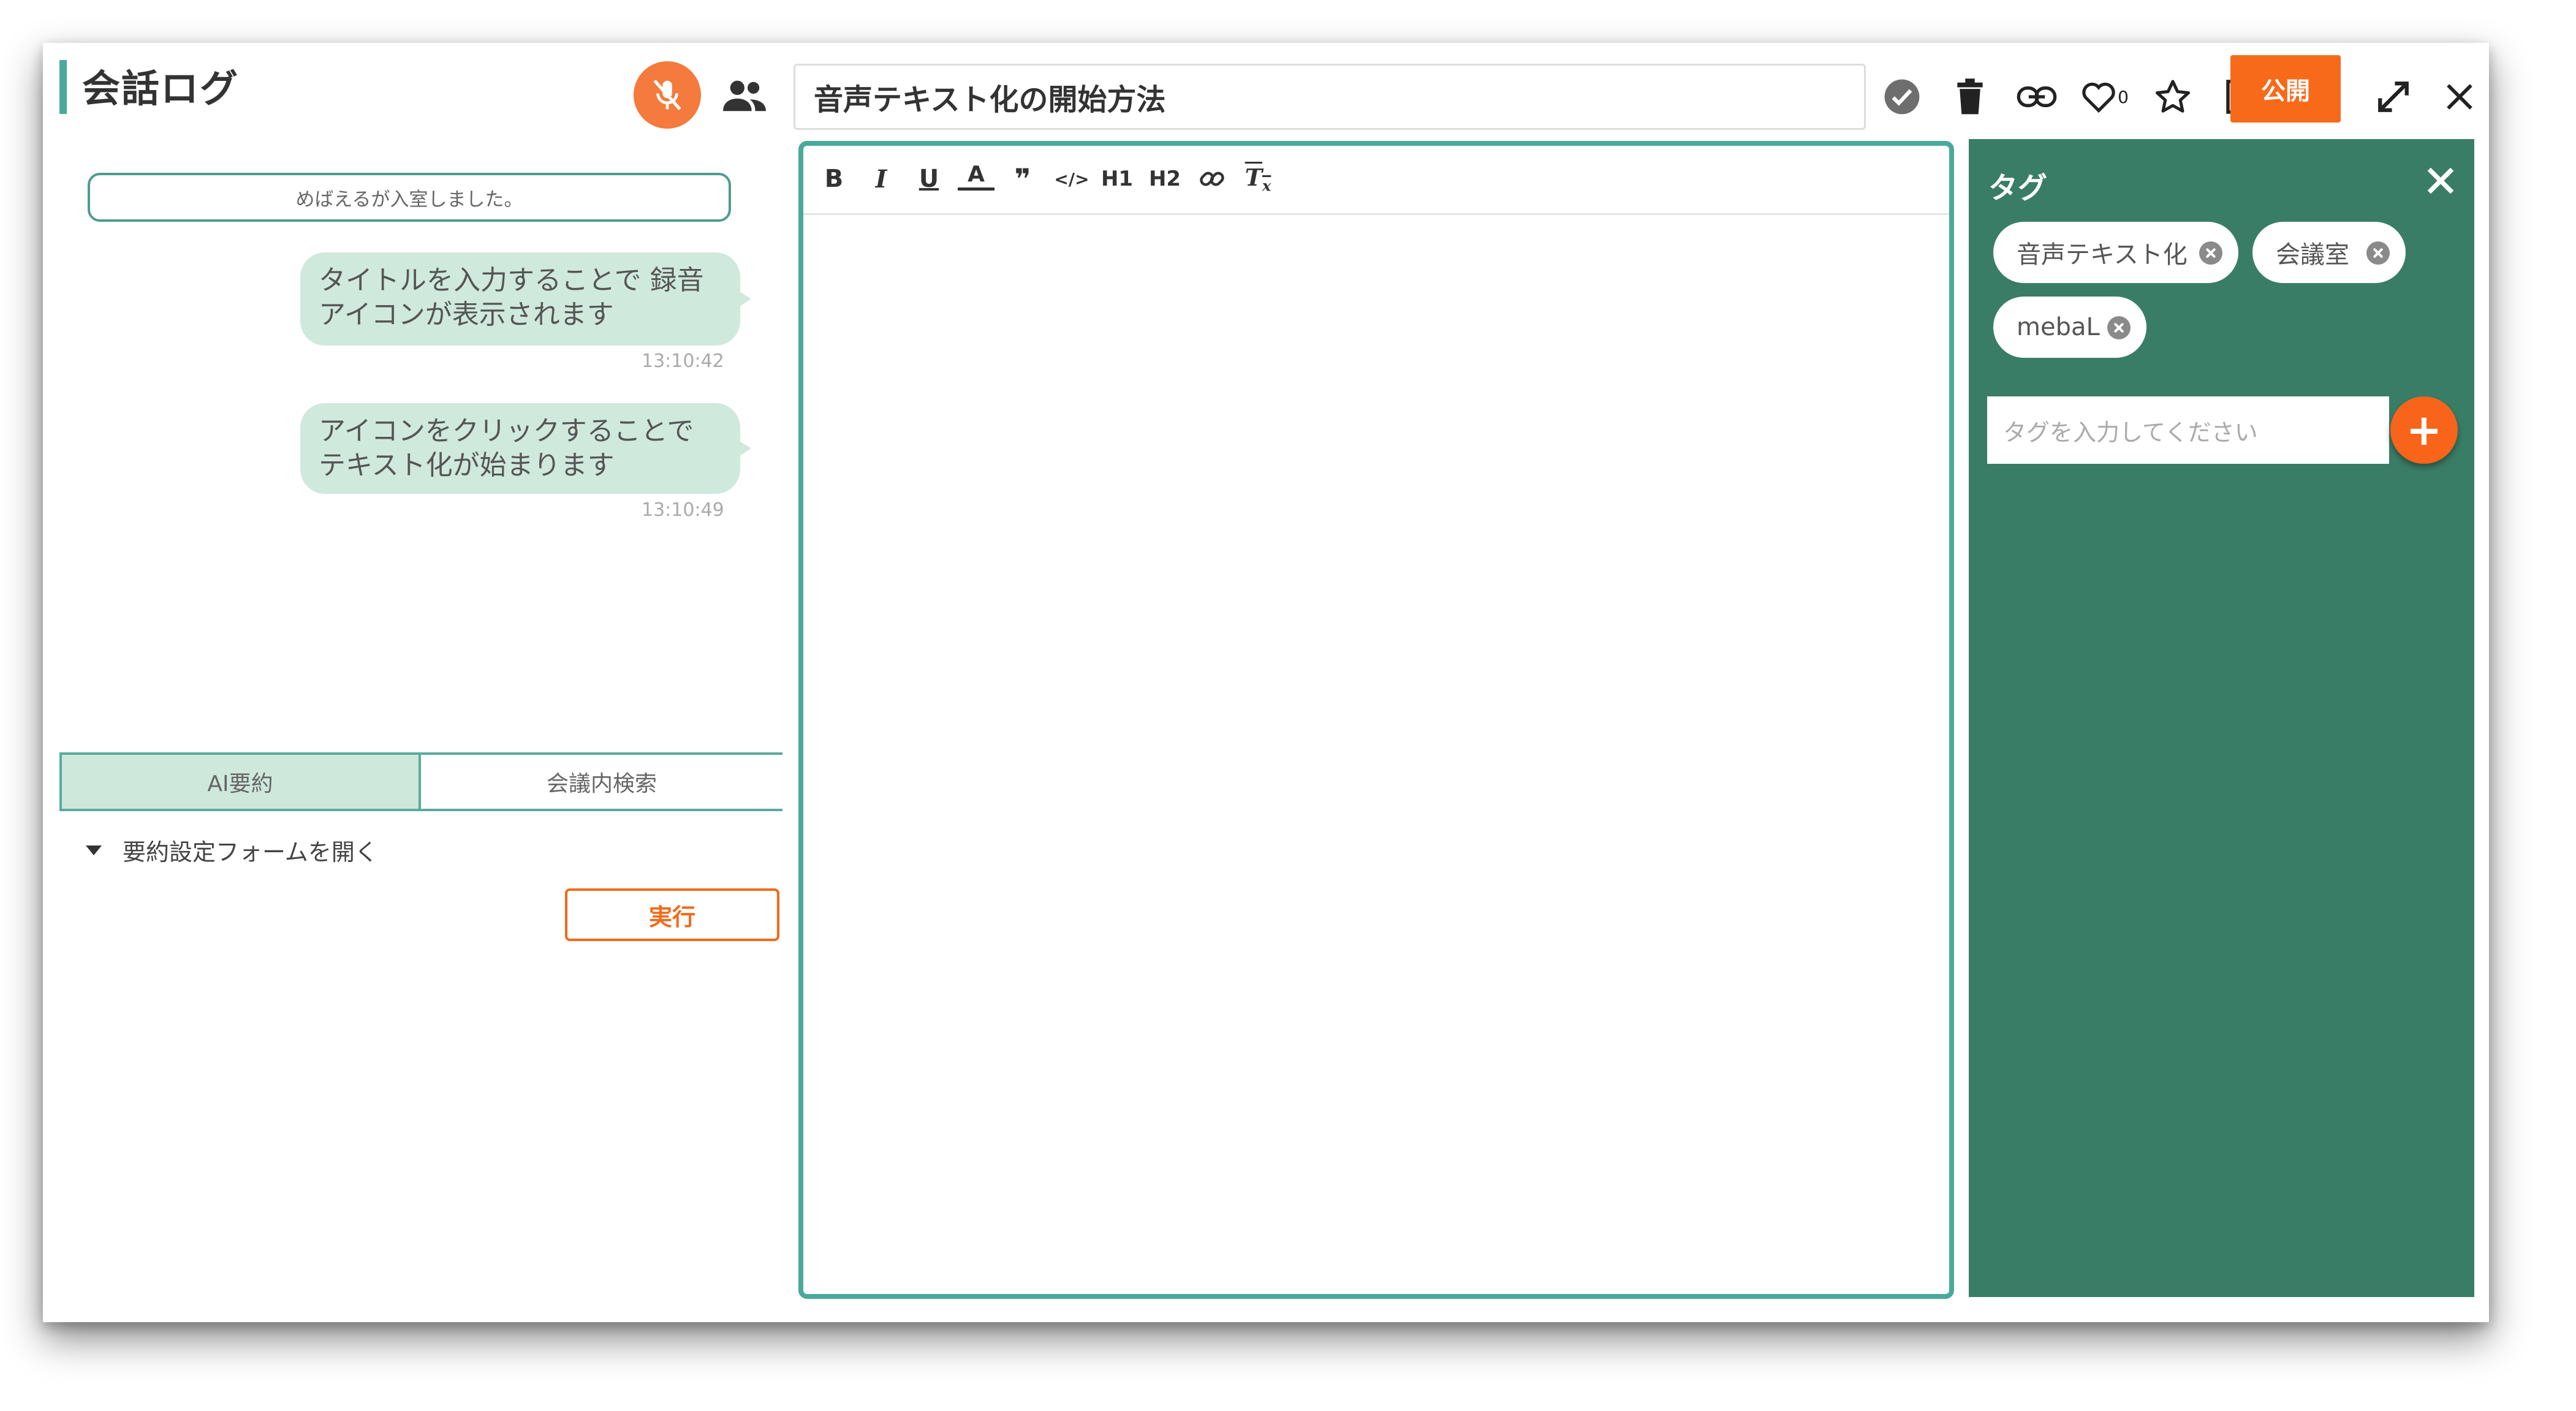 This screenshot has width=2576, height=1411. What do you see at coordinates (507, 431) in the screenshot?
I see `message-line: アイコンをクリックすることで` at bounding box center [507, 431].